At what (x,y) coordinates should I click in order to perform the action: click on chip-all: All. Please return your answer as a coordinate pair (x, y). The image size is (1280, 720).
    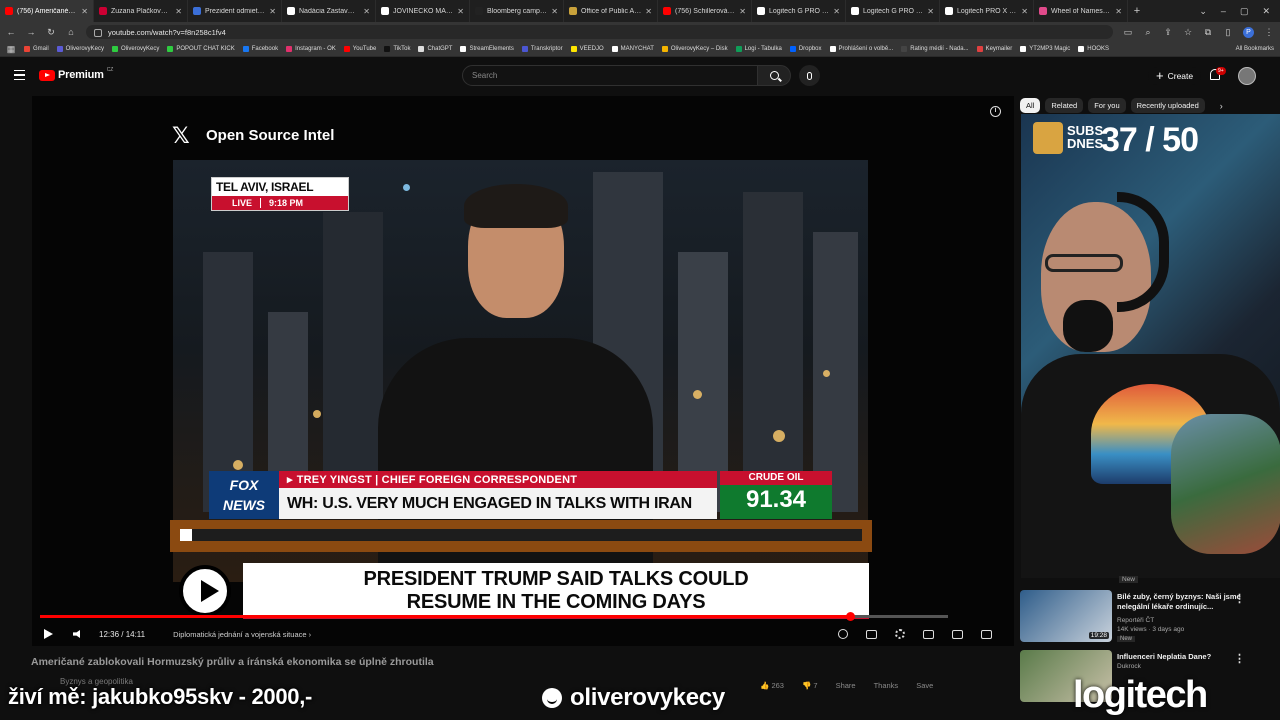
    Looking at the image, I should click on (1030, 105).